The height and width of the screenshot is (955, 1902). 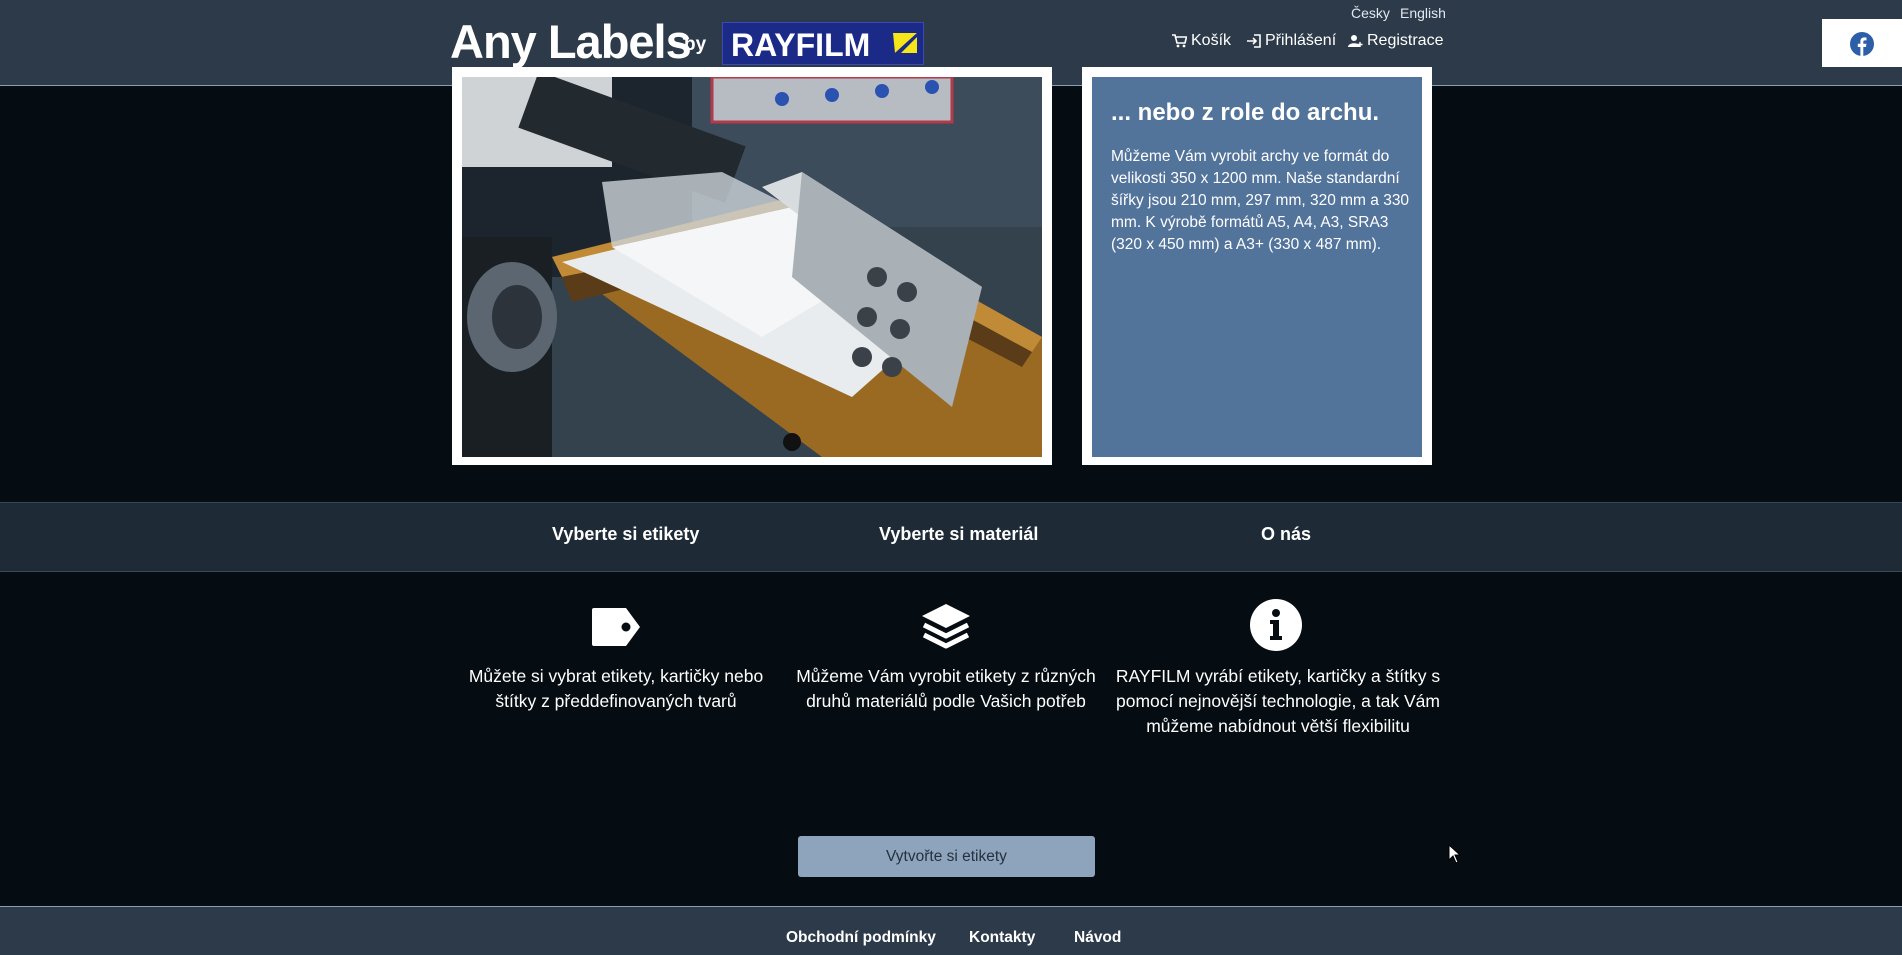 I want to click on login-link: Přihlášení, so click(x=1291, y=41).